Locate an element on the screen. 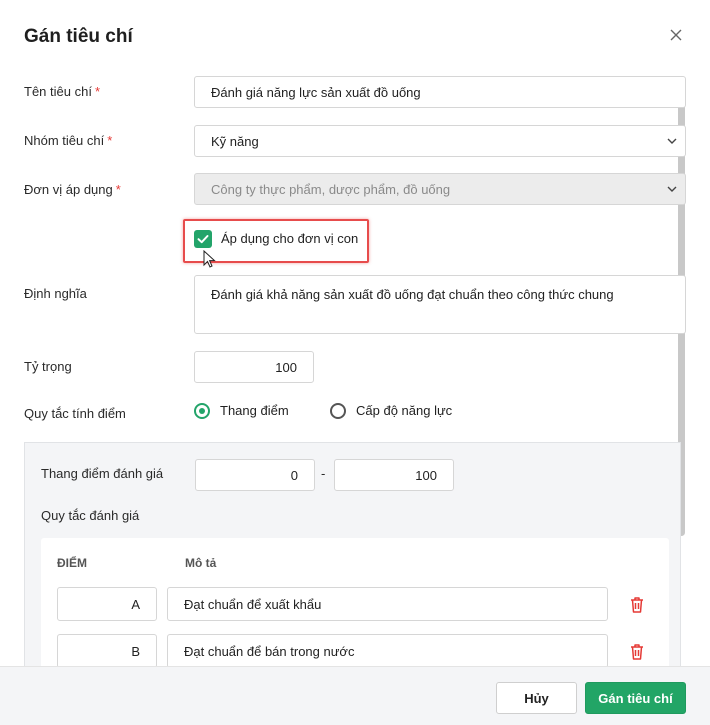 The width and height of the screenshot is (710, 725). cancel-button: Hủy is located at coordinates (536, 698).